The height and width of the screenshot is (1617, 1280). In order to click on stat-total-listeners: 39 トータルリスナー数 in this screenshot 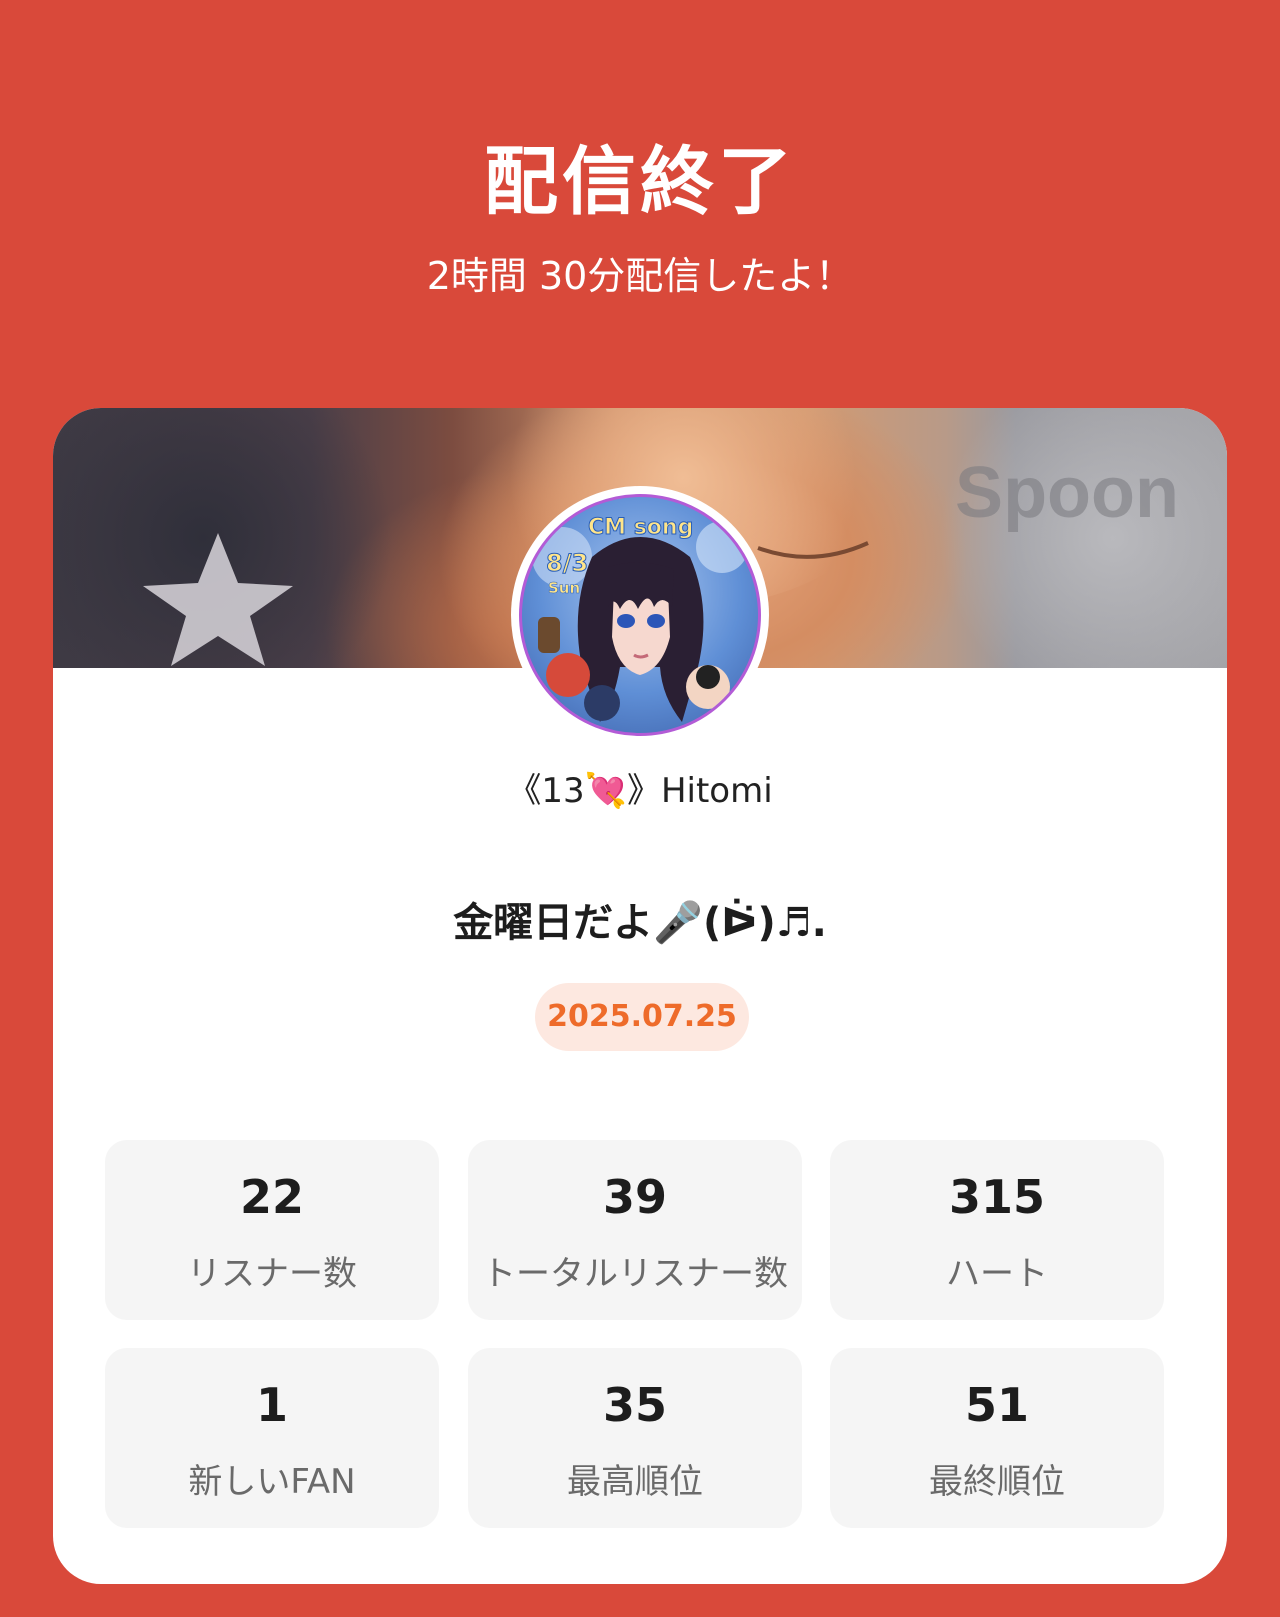, I will do `click(635, 1230)`.